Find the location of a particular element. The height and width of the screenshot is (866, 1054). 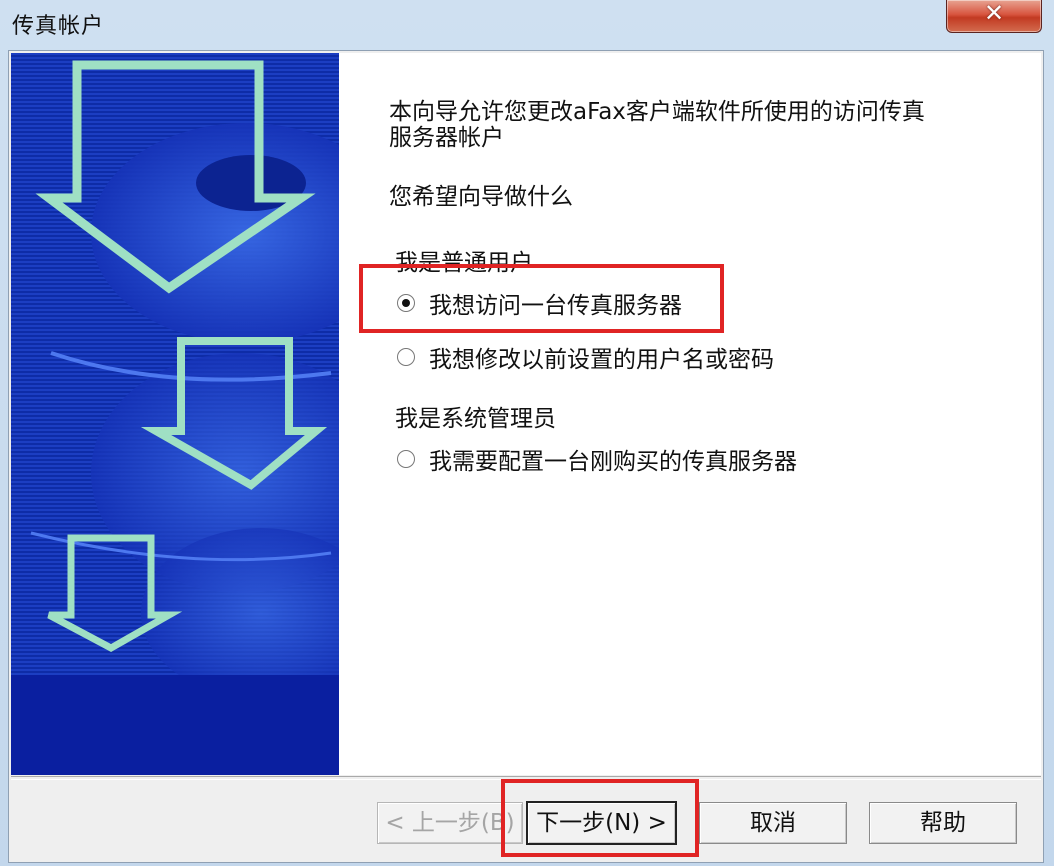

wizard-intro-line-1: 本向导允许您更改aFax客户端软件所使用的访问传真 is located at coordinates (657, 112).